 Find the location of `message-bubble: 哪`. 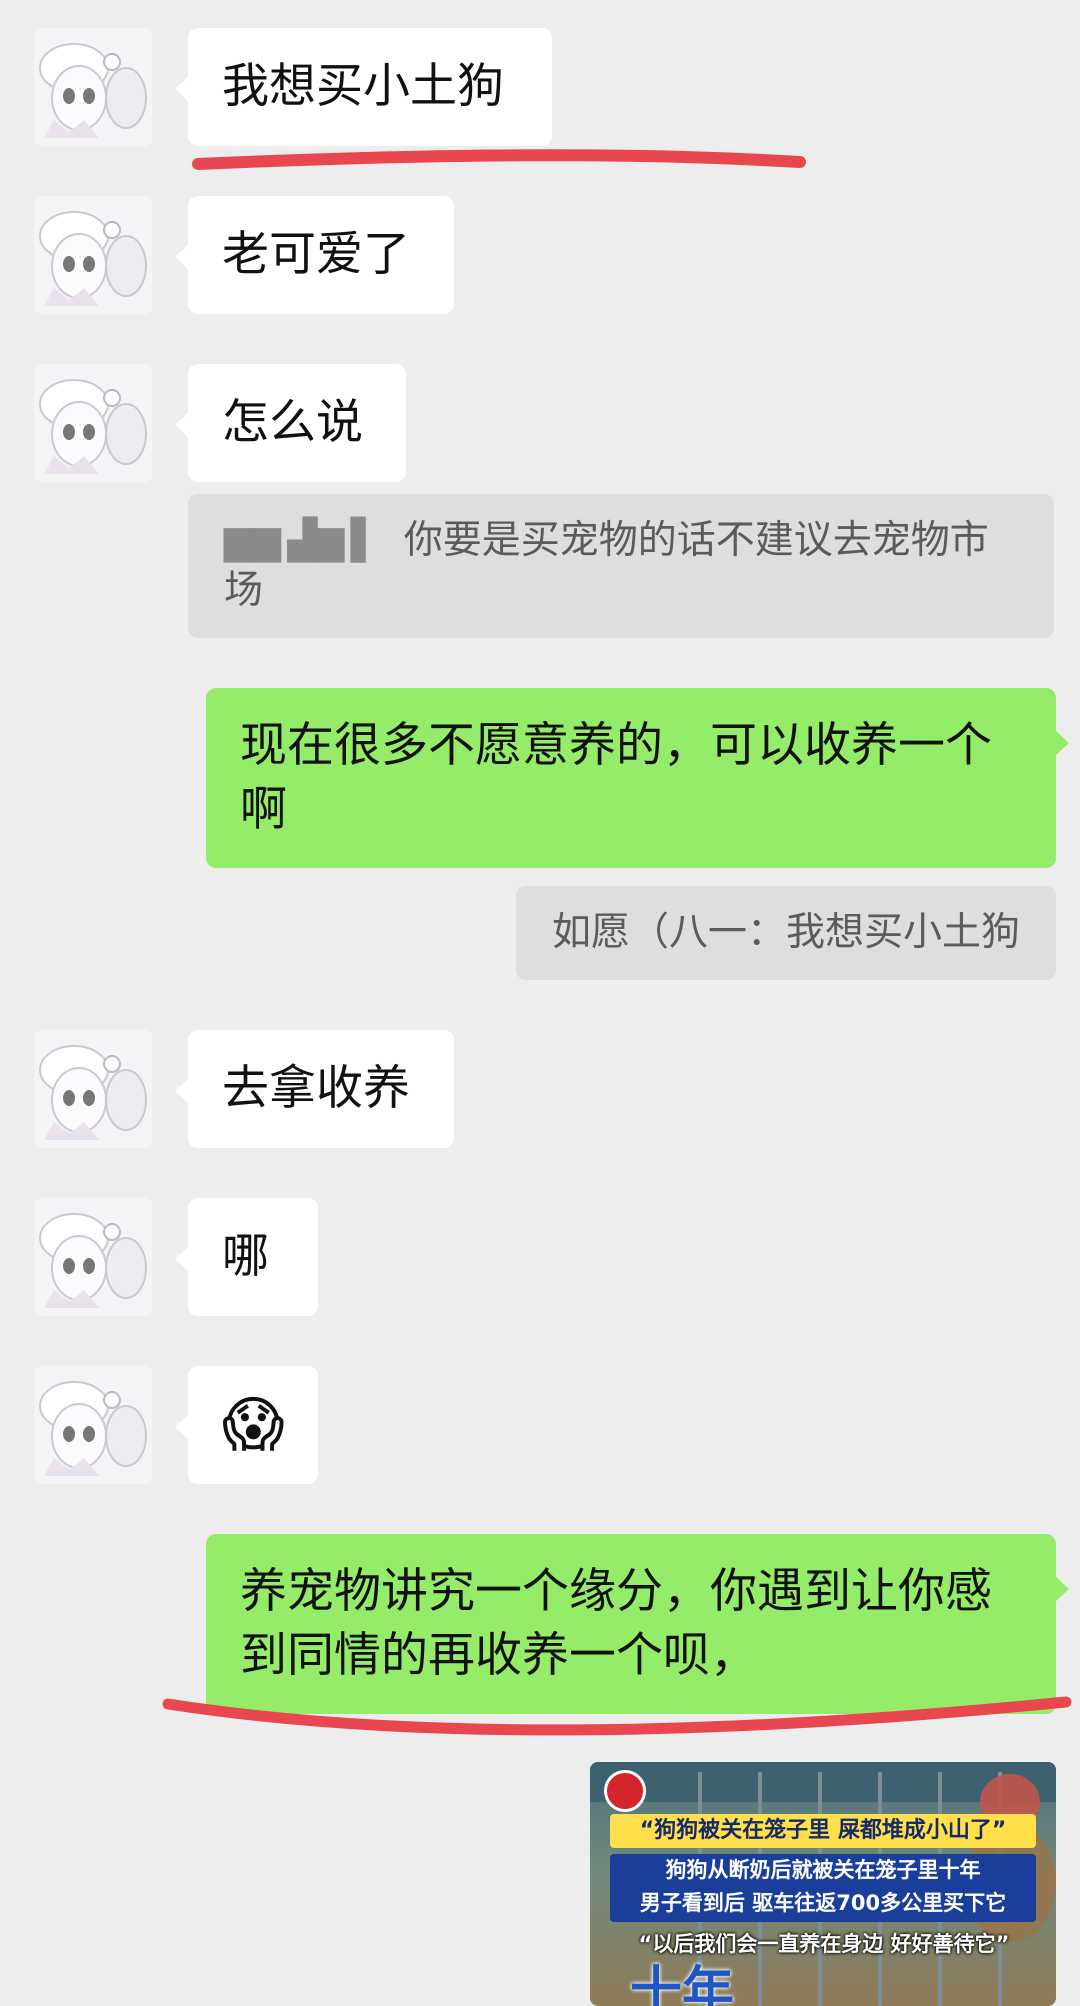

message-bubble: 哪 is located at coordinates (246, 1257).